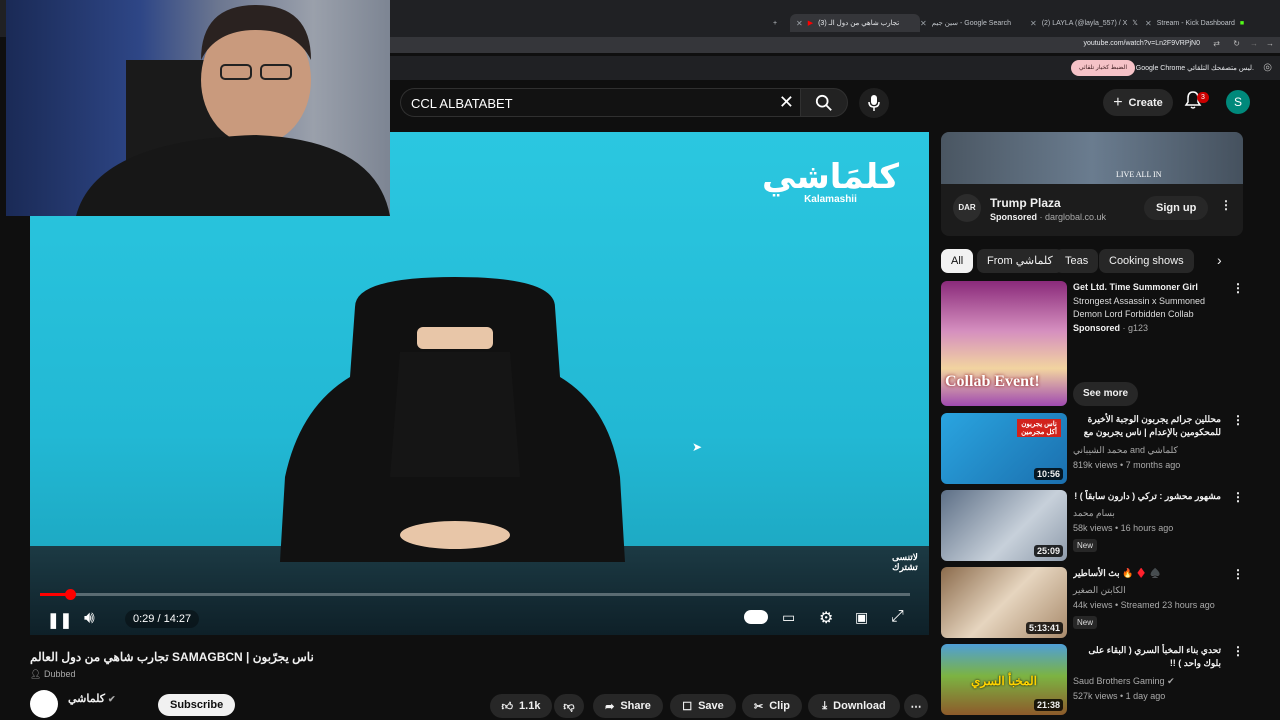 This screenshot has width=1280, height=720. I want to click on tab-kick: ✕ Stream - Kick Dashboard ■, so click(1202, 23).